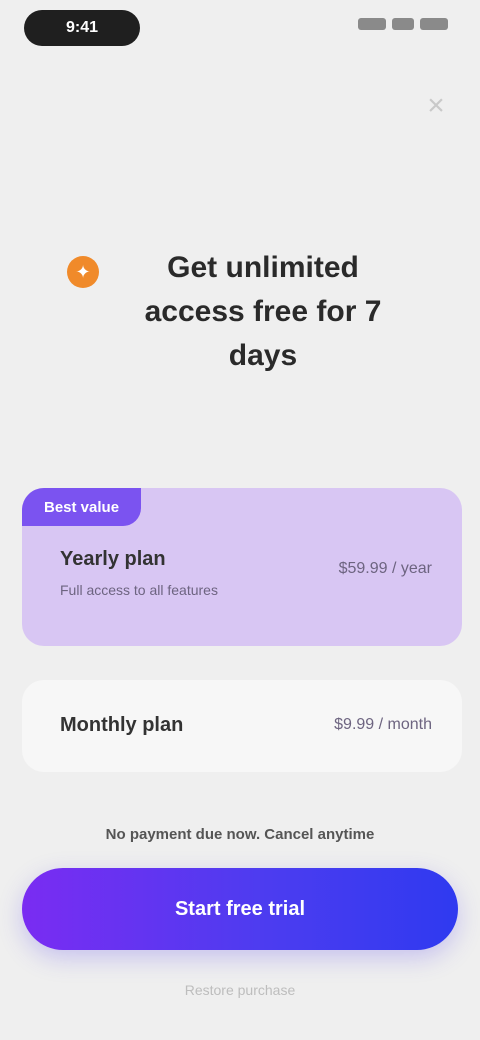 This screenshot has width=480, height=1040. Describe the element at coordinates (240, 909) in the screenshot. I see `start-trial-button: Start free trial` at that location.